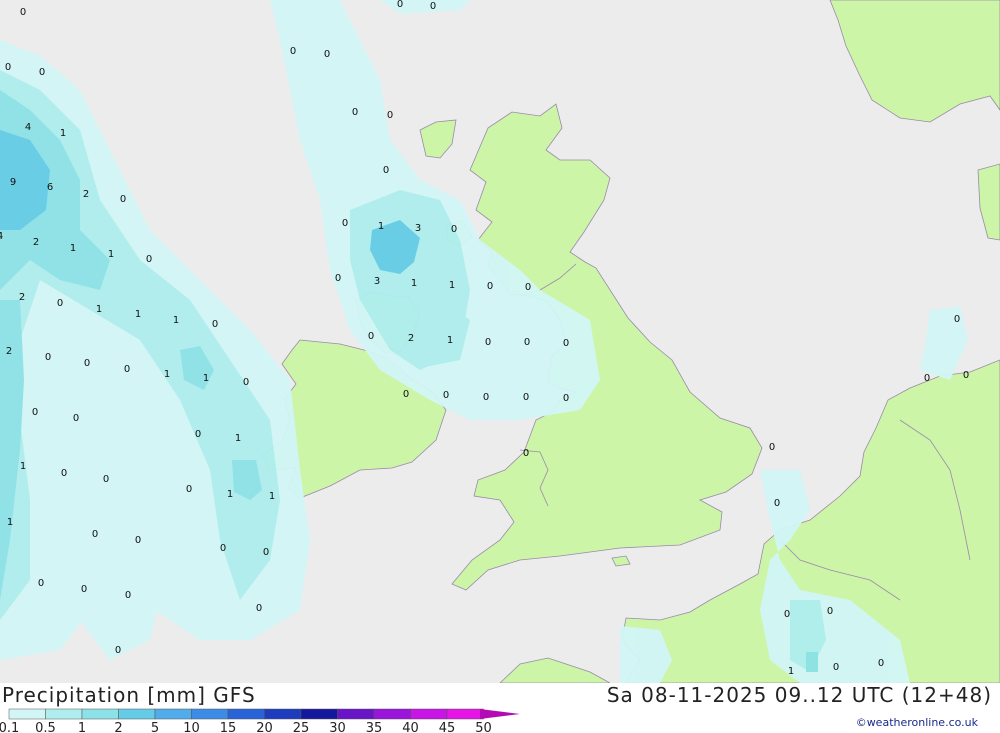 The height and width of the screenshot is (733, 1000). I want to click on legend-label: 45, so click(447, 727).